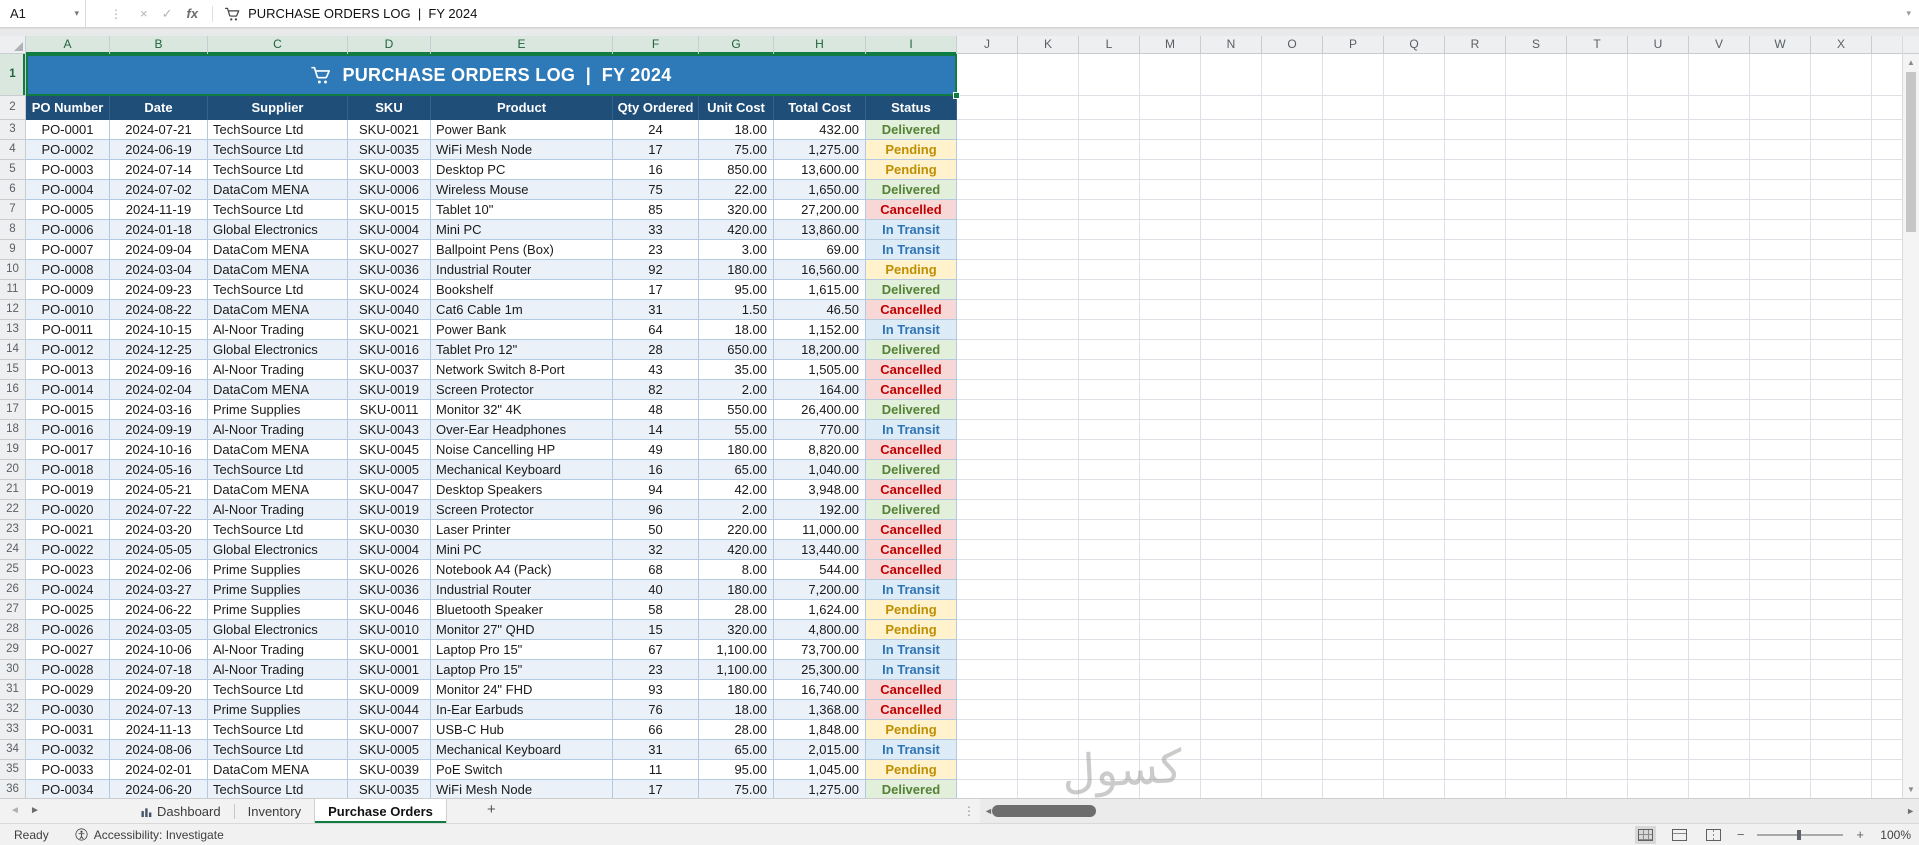 The width and height of the screenshot is (1919, 845). Describe the element at coordinates (736, 490) in the screenshot. I see `cell: 42.00` at that location.